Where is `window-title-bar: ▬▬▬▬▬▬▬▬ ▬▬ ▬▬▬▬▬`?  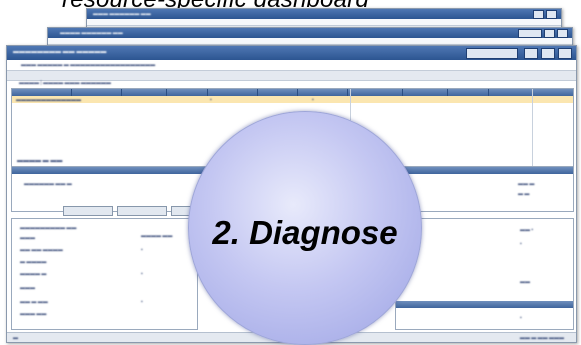
window-title-bar: ▬▬▬▬▬▬▬▬ ▬▬ ▬▬▬▬▬ is located at coordinates (291, 53).